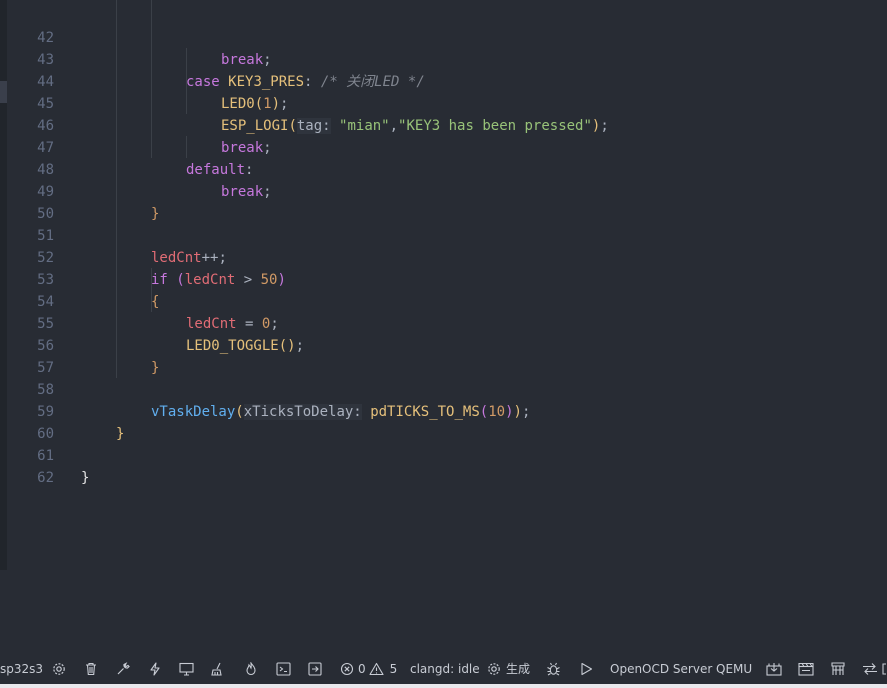  I want to click on monitor-icon, so click(186, 669).